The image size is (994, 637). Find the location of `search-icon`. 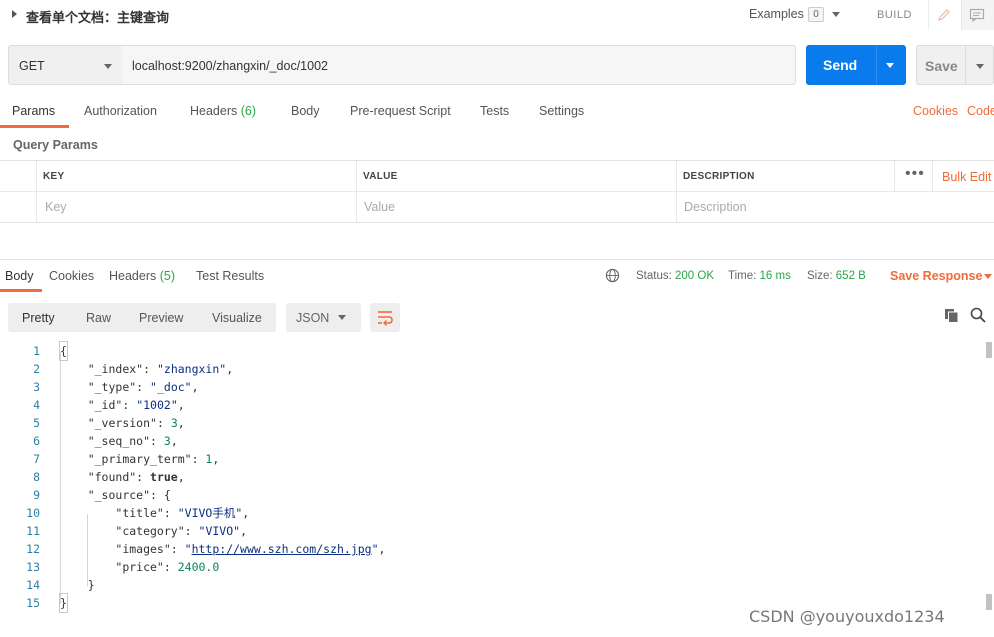

search-icon is located at coordinates (978, 315).